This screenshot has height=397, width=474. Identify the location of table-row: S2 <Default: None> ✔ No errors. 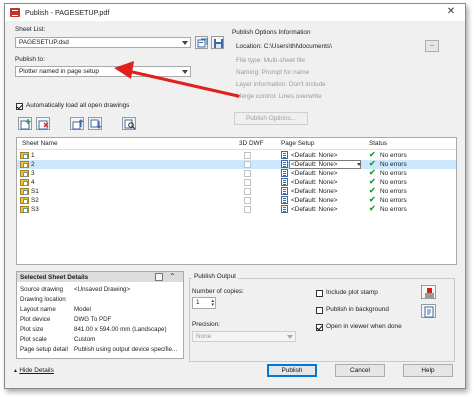
(236, 200).